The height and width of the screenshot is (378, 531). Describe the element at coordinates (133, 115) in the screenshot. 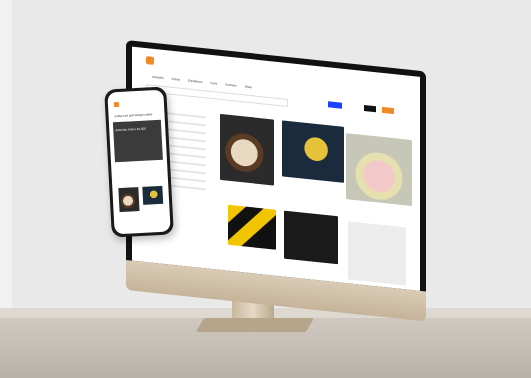

I see `phone-headline: Collect art and design online` at that location.